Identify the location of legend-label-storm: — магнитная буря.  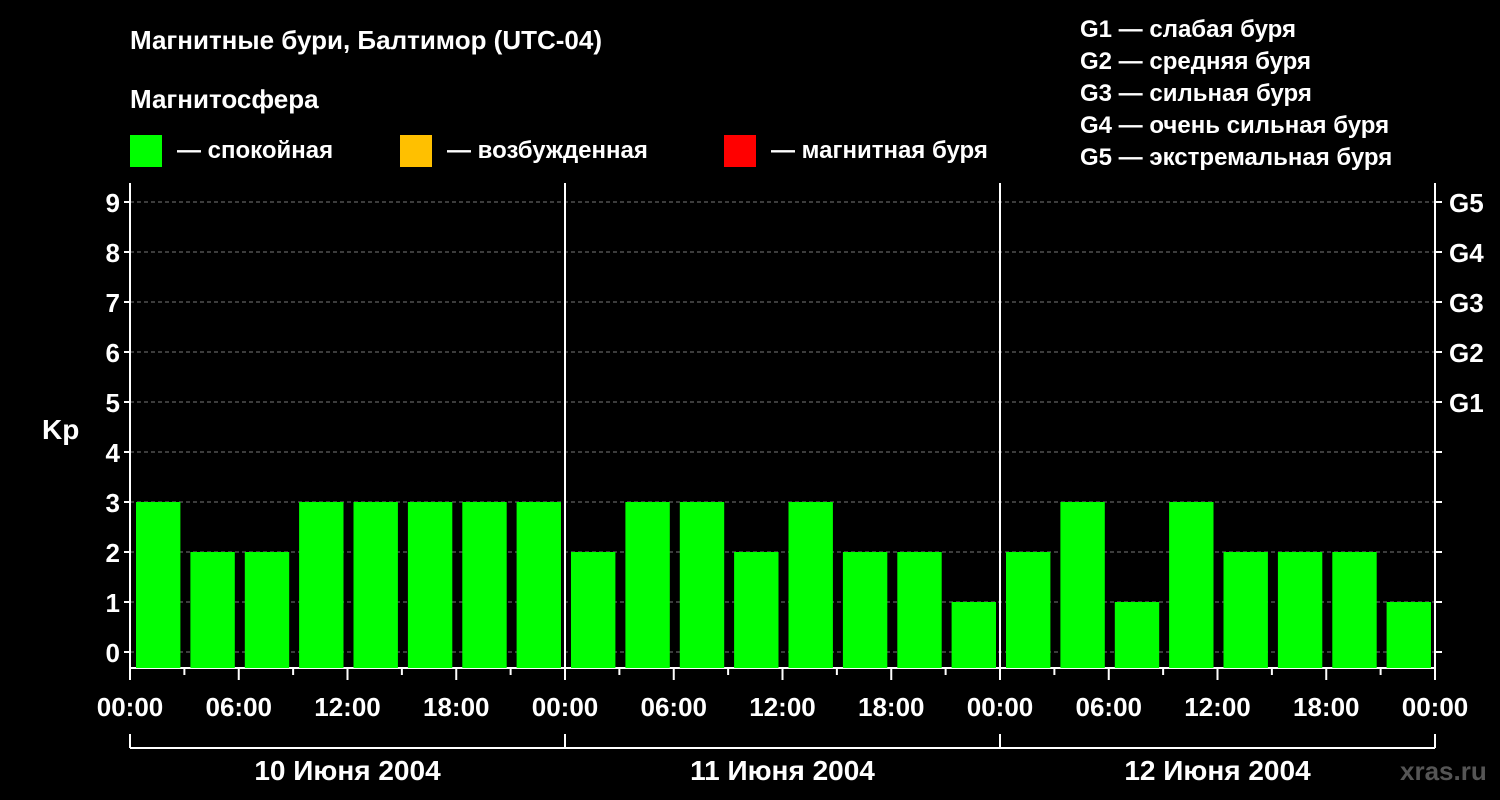
(879, 150).